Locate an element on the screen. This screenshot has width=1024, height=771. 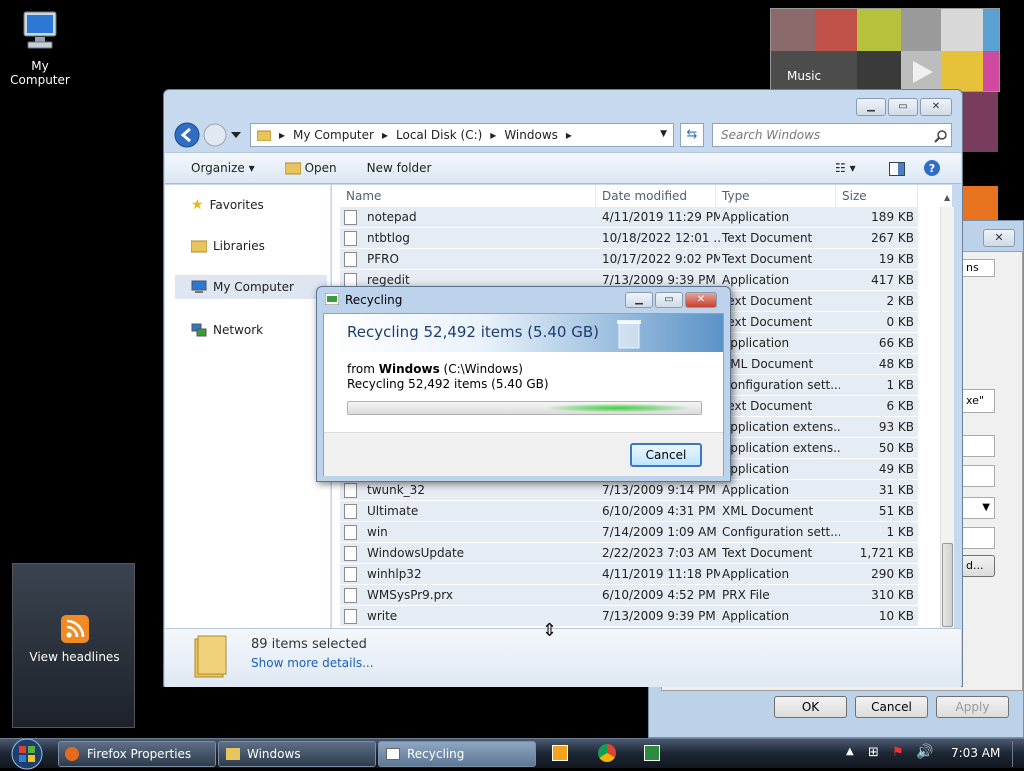
folder-icon is located at coordinates (233, 754).